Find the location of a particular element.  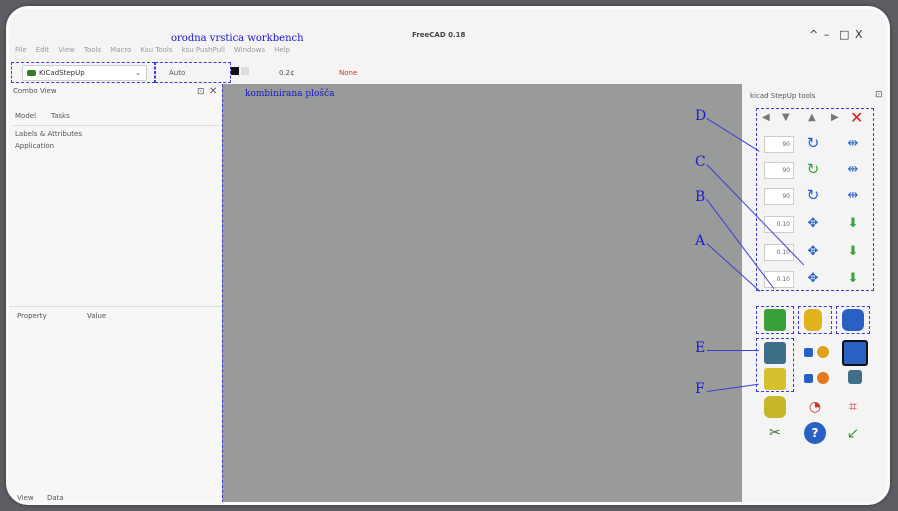

tree-item-labels: Labels & Attributes is located at coordinates (48, 134).